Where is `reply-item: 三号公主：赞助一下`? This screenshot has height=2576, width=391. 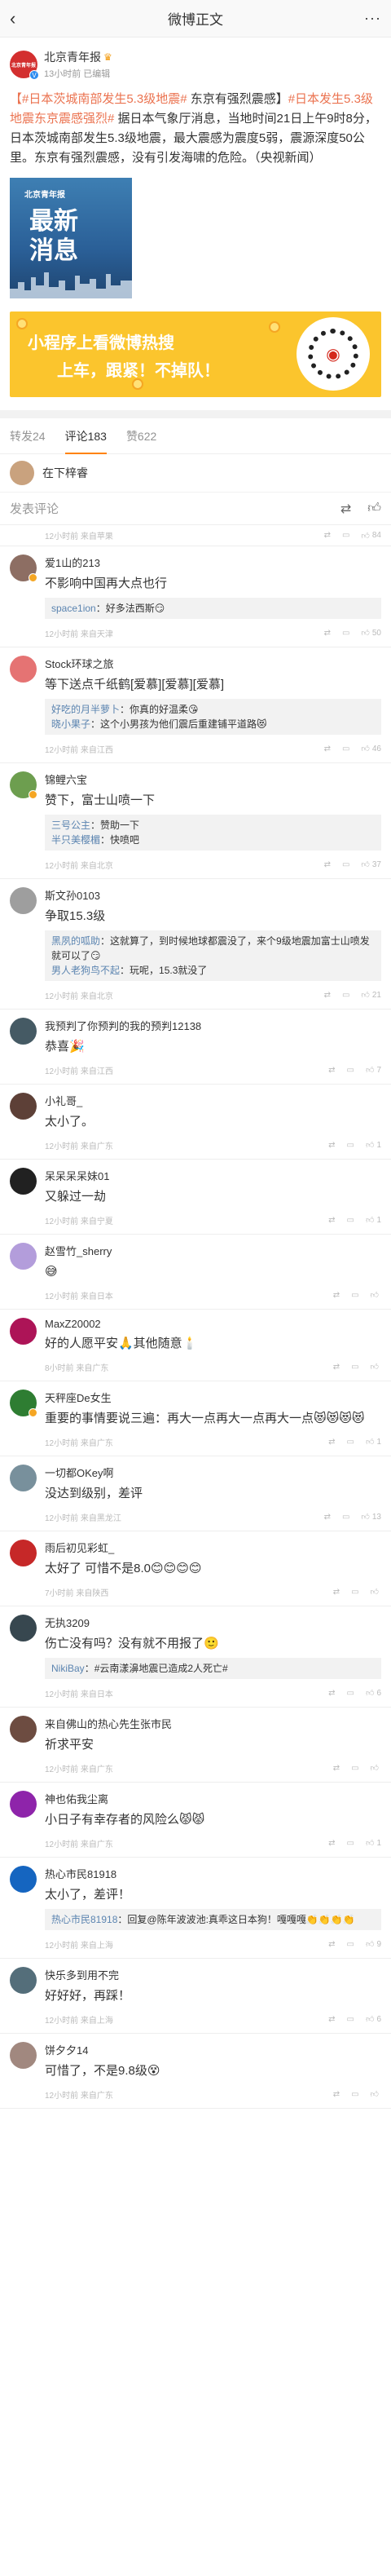 reply-item: 三号公主：赞助一下 is located at coordinates (213, 825).